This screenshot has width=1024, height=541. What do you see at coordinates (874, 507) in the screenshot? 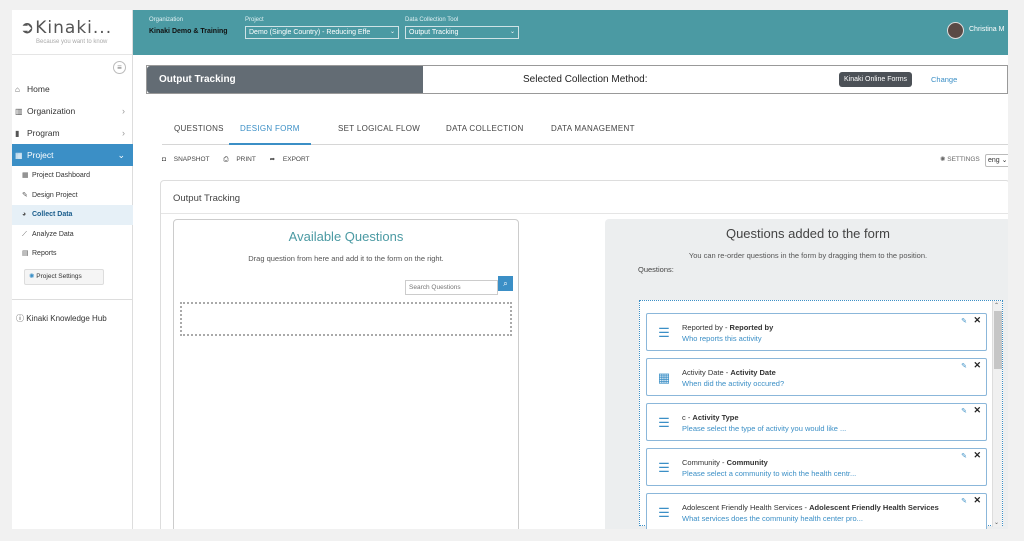
I see `question-title: Adolescent Friendly Health Services` at bounding box center [874, 507].